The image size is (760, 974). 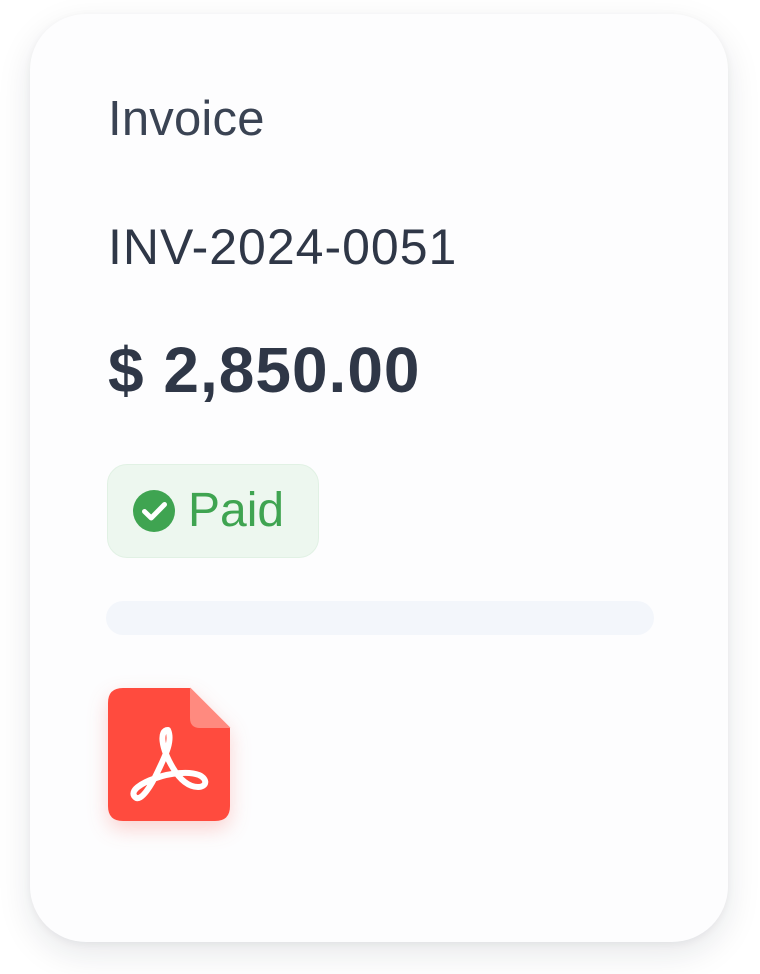 I want to click on status-badge: Paid, so click(x=213, y=511).